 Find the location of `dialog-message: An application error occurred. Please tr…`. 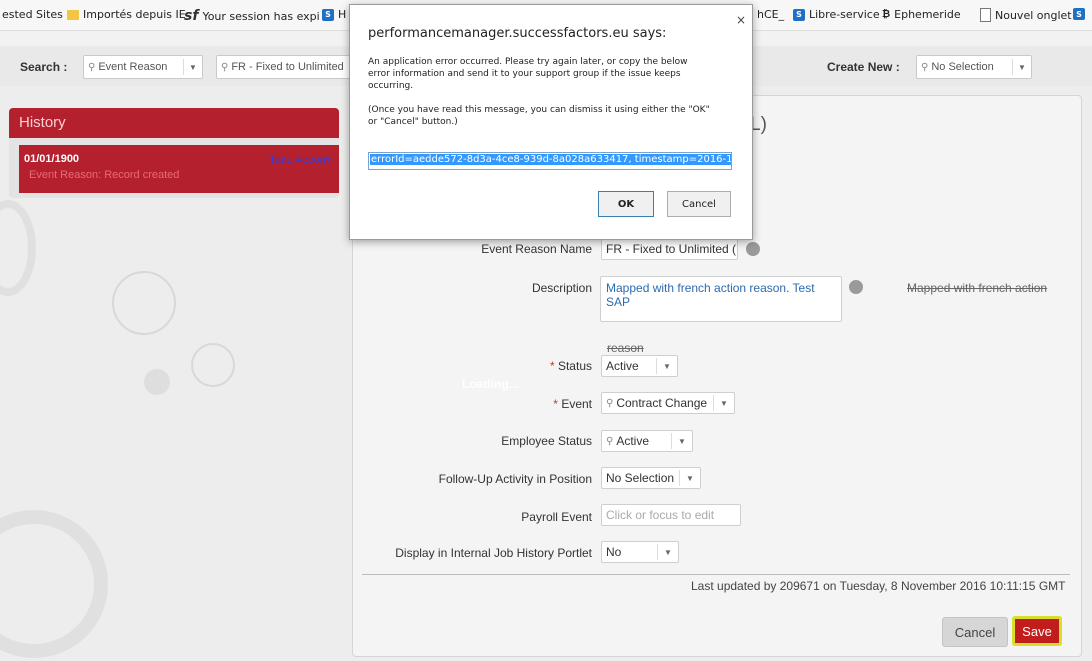

dialog-message: An application error occurred. Please tr… is located at coordinates (539, 92).